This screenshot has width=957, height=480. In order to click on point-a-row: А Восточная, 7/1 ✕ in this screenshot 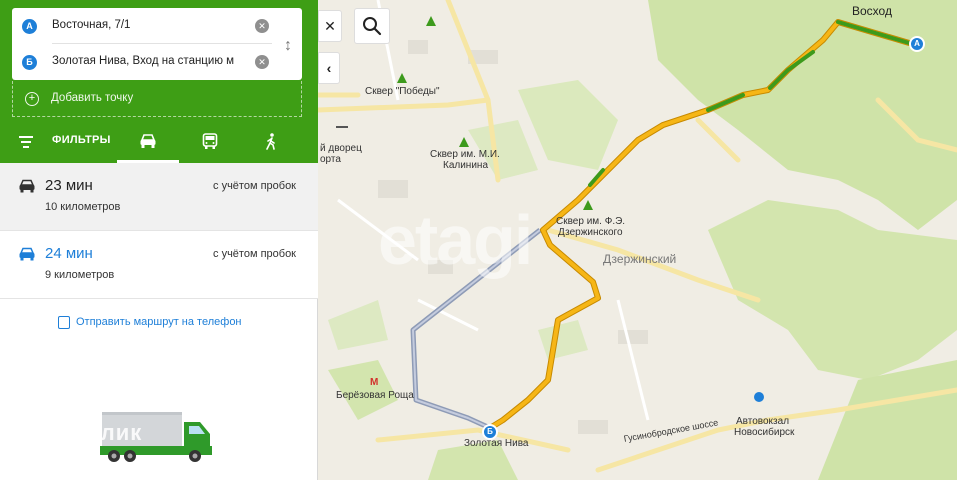, I will do `click(157, 26)`.